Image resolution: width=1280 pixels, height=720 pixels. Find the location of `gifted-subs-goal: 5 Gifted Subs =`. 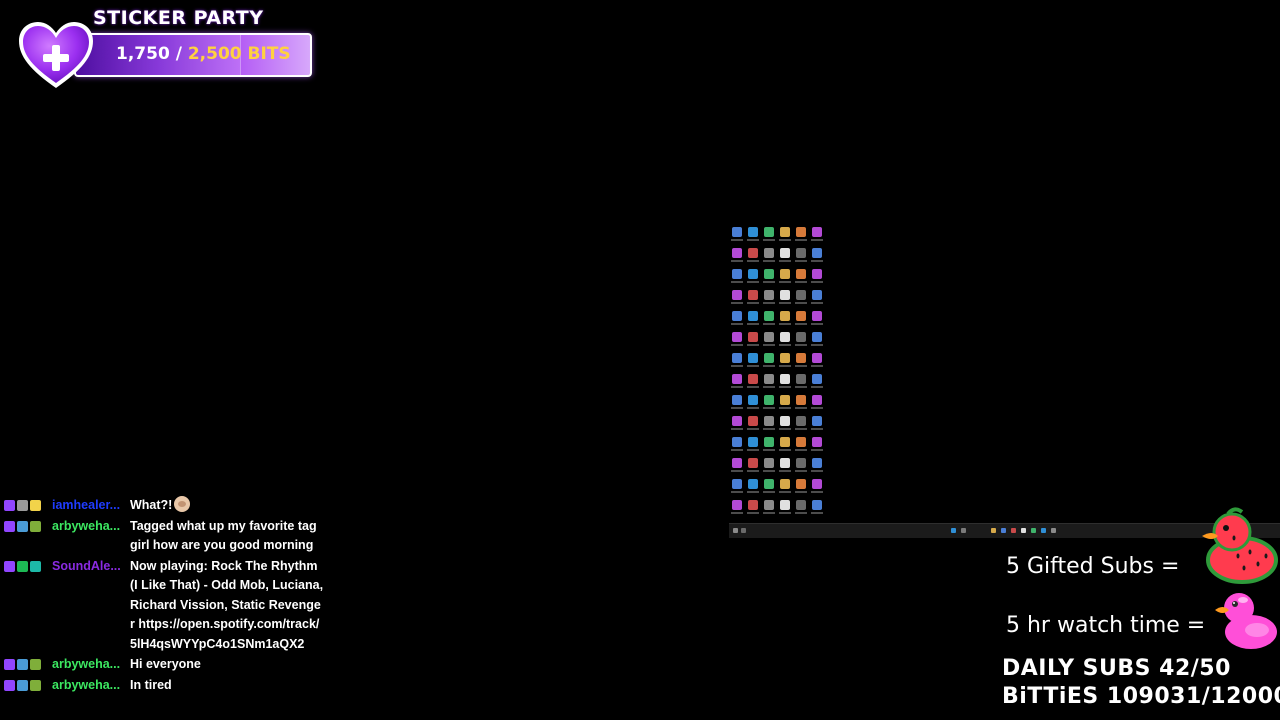

gifted-subs-goal: 5 Gifted Subs = is located at coordinates (1093, 566).